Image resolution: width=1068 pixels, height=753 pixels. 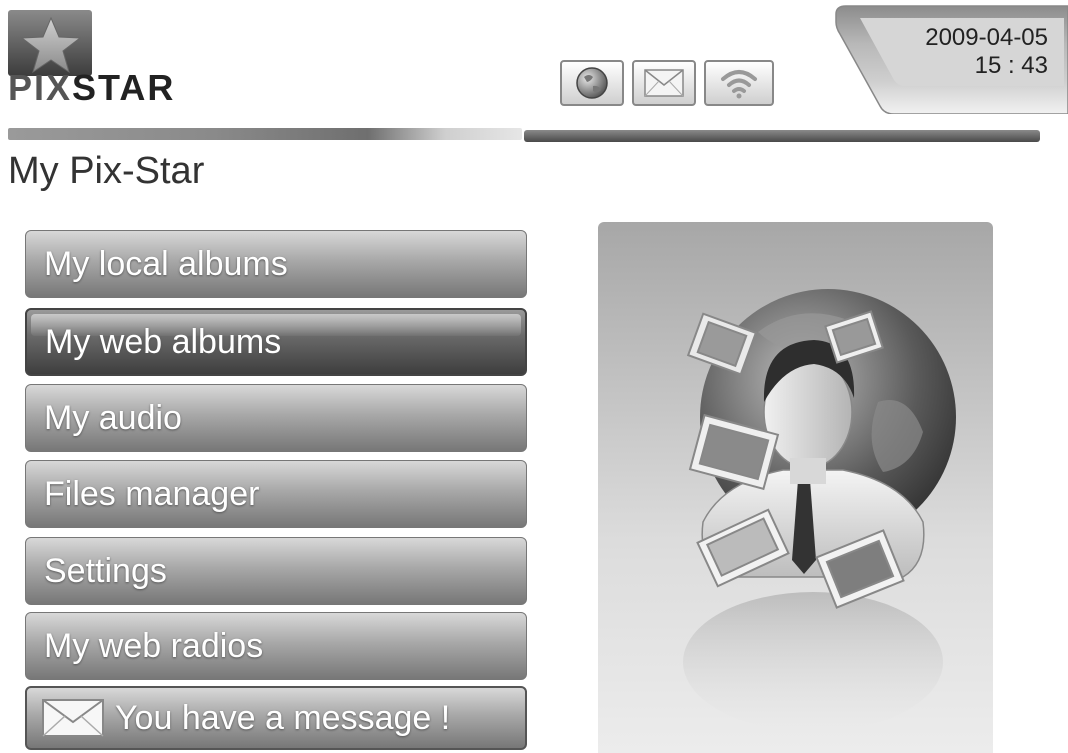 I want to click on menu-item-local-albums: My local albums, so click(x=276, y=264).